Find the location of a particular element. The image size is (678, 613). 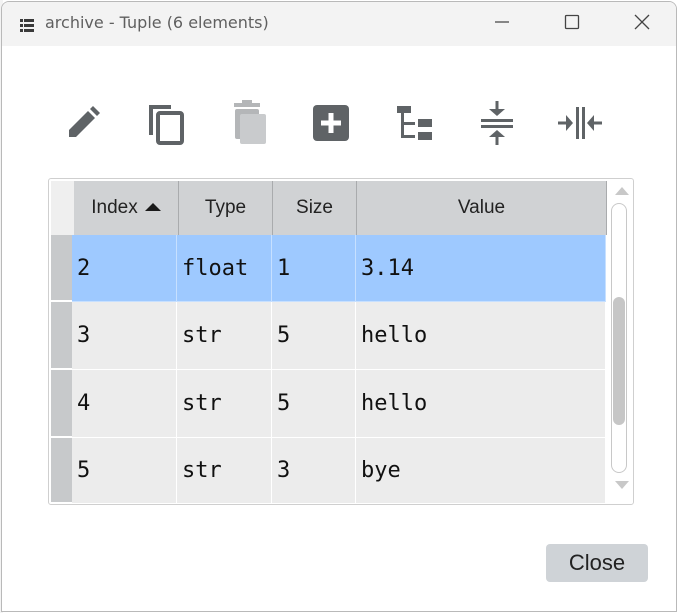

column-header-label: Type is located at coordinates (225, 207).